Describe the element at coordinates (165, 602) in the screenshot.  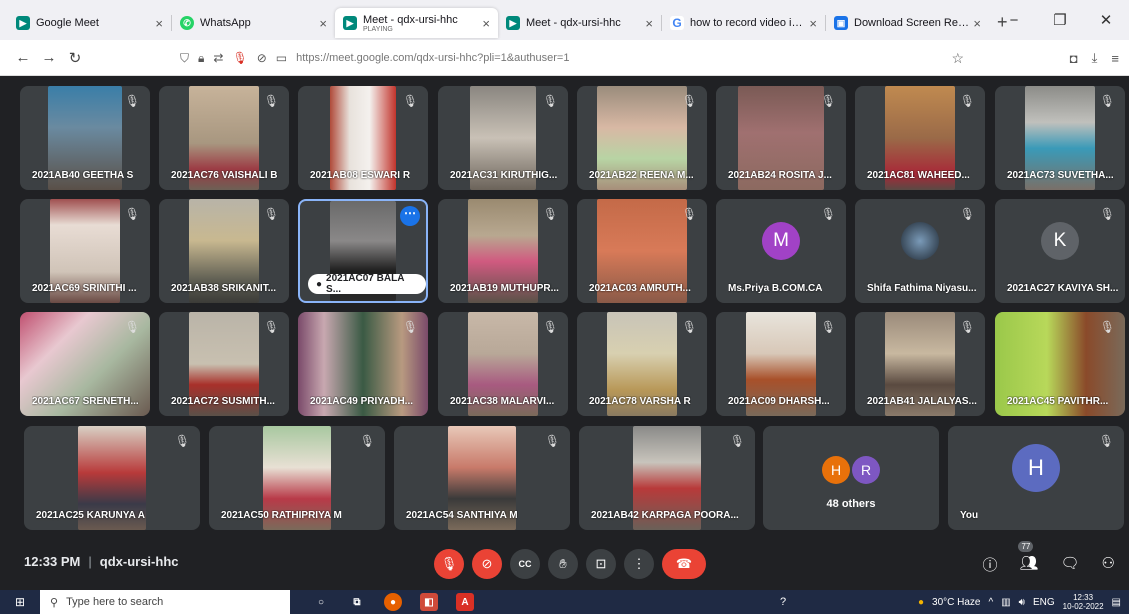
I see `taskbar-search-box: ⚲ Type here to search` at that location.